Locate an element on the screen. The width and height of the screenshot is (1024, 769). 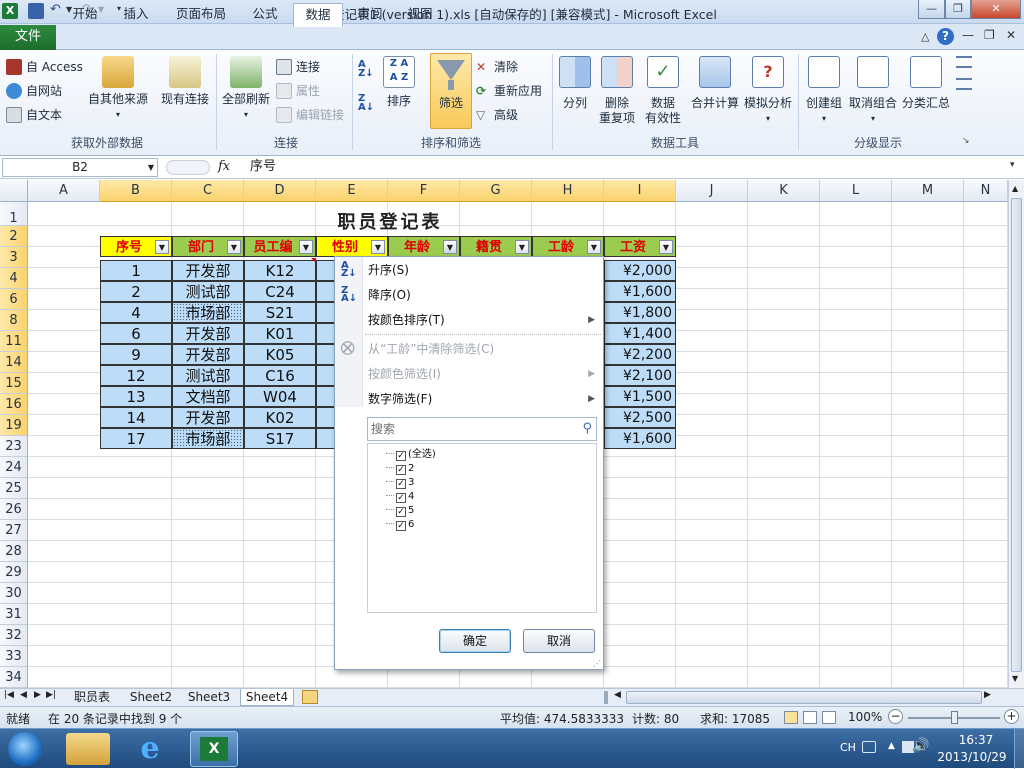
row-header-31: 31 is located at coordinates (14, 614).